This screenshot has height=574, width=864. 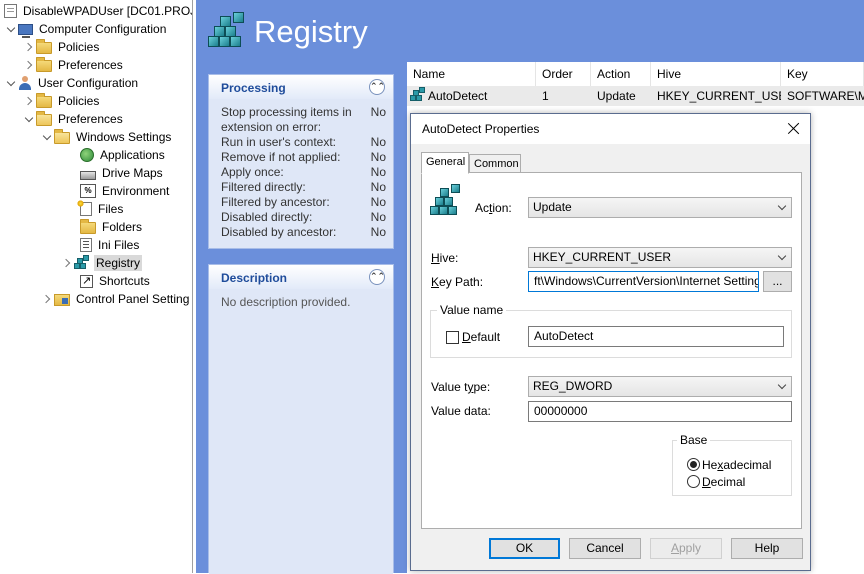 I want to click on column-header-name: Name, so click(x=471, y=74).